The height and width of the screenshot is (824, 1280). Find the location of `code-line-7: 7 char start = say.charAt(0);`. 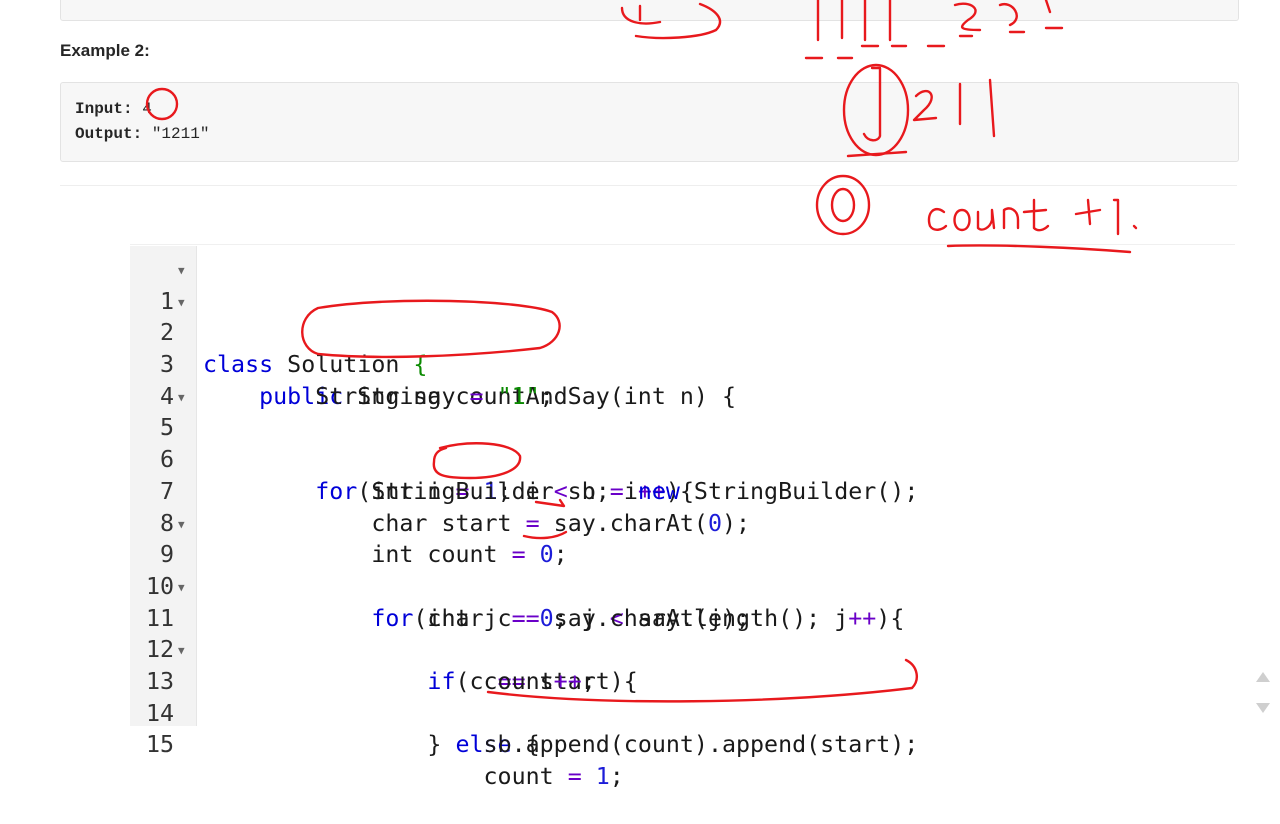

code-line-7: 7 char start = say.charAt(0); is located at coordinates (640, 490).